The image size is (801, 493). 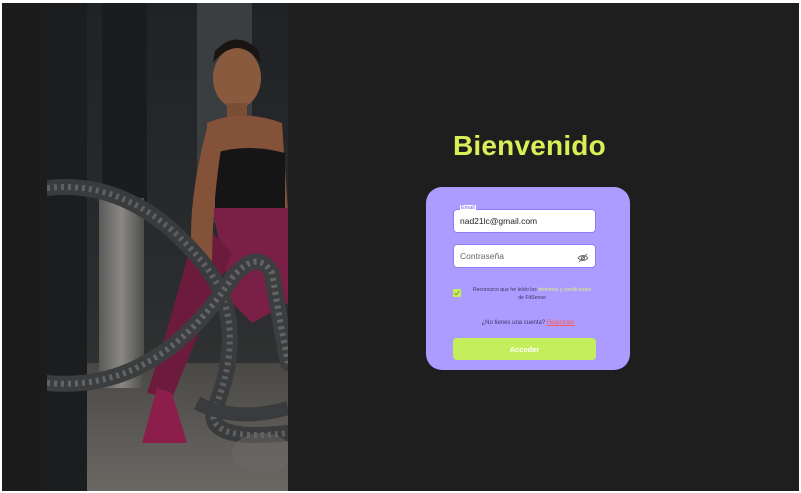 What do you see at coordinates (583, 257) in the screenshot?
I see `eye-off-icon` at bounding box center [583, 257].